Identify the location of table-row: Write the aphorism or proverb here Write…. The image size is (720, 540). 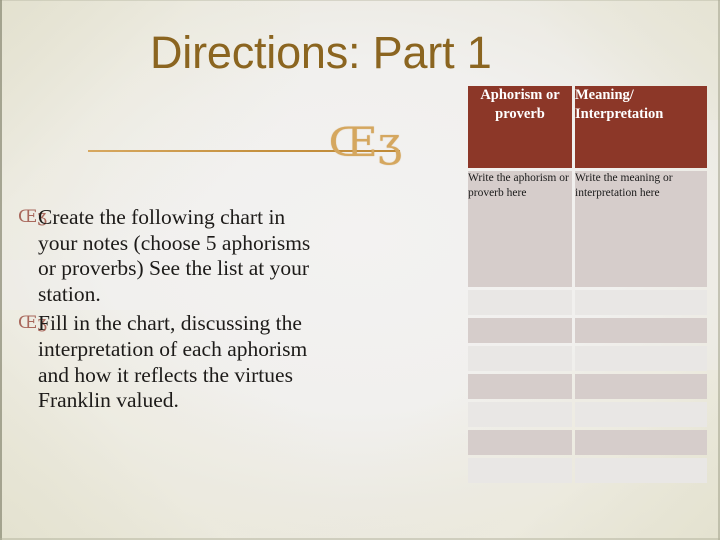
(587, 229).